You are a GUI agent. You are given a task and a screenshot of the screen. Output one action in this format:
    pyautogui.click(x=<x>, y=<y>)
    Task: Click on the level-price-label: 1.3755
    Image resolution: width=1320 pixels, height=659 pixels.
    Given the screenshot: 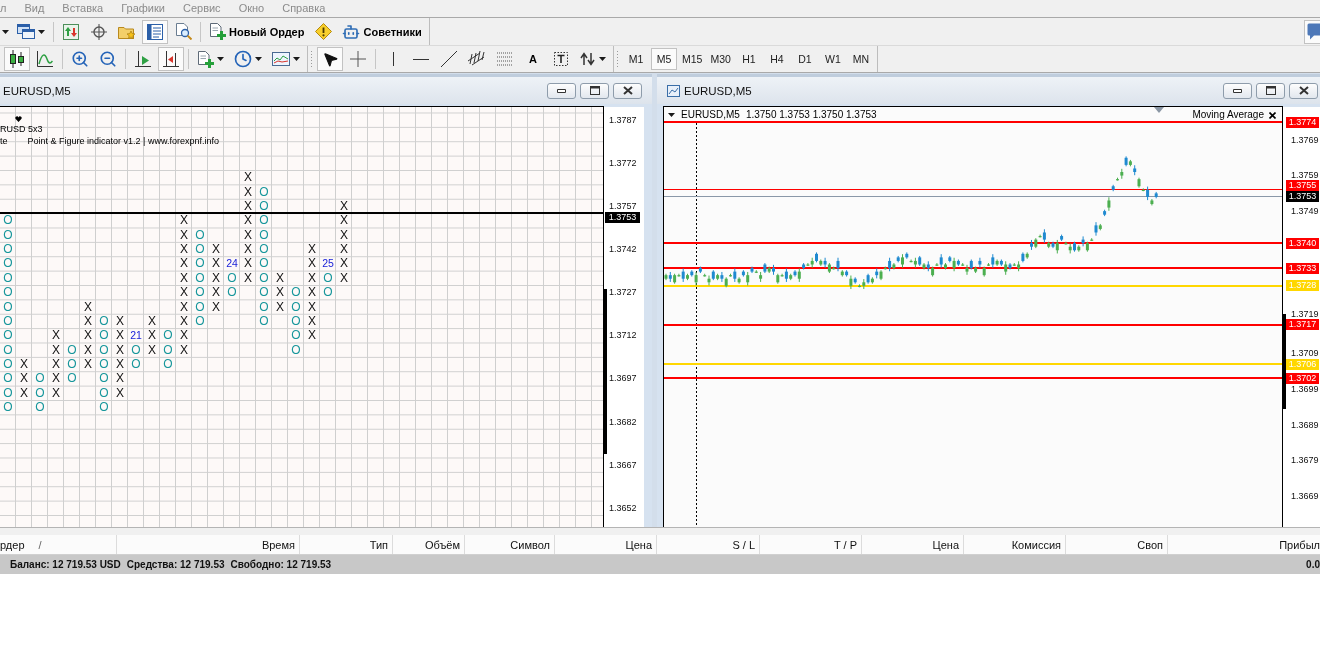 What is the action you would take?
    pyautogui.click(x=1302, y=186)
    